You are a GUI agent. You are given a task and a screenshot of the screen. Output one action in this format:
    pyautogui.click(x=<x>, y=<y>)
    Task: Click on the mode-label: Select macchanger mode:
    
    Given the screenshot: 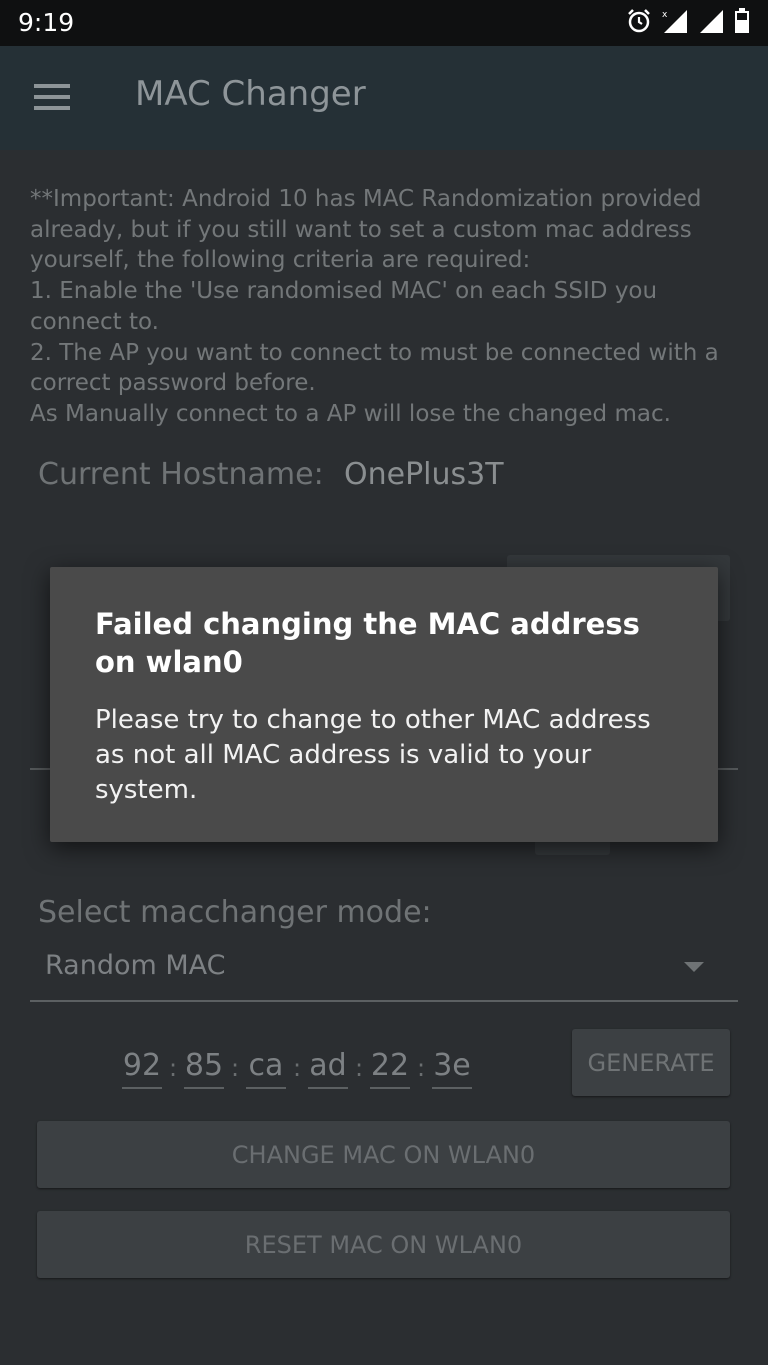 What is the action you would take?
    pyautogui.click(x=235, y=912)
    